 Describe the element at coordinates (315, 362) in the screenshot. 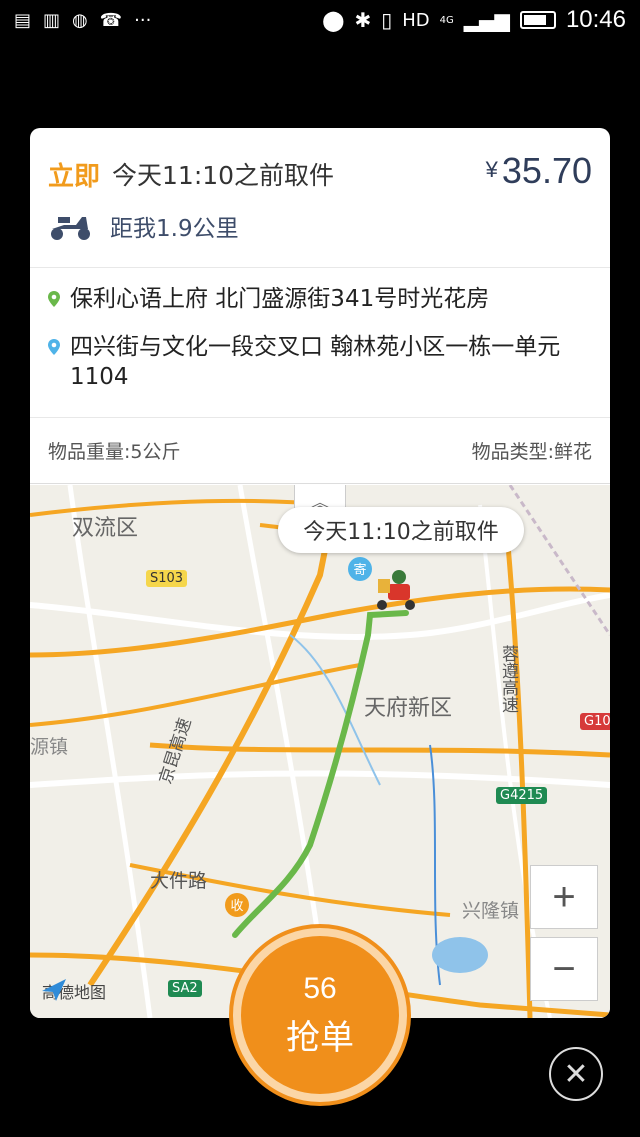

I see `dropoff-address: 四兴街与文化一段交叉口 翰林苑小区一栋一单元1104` at that location.